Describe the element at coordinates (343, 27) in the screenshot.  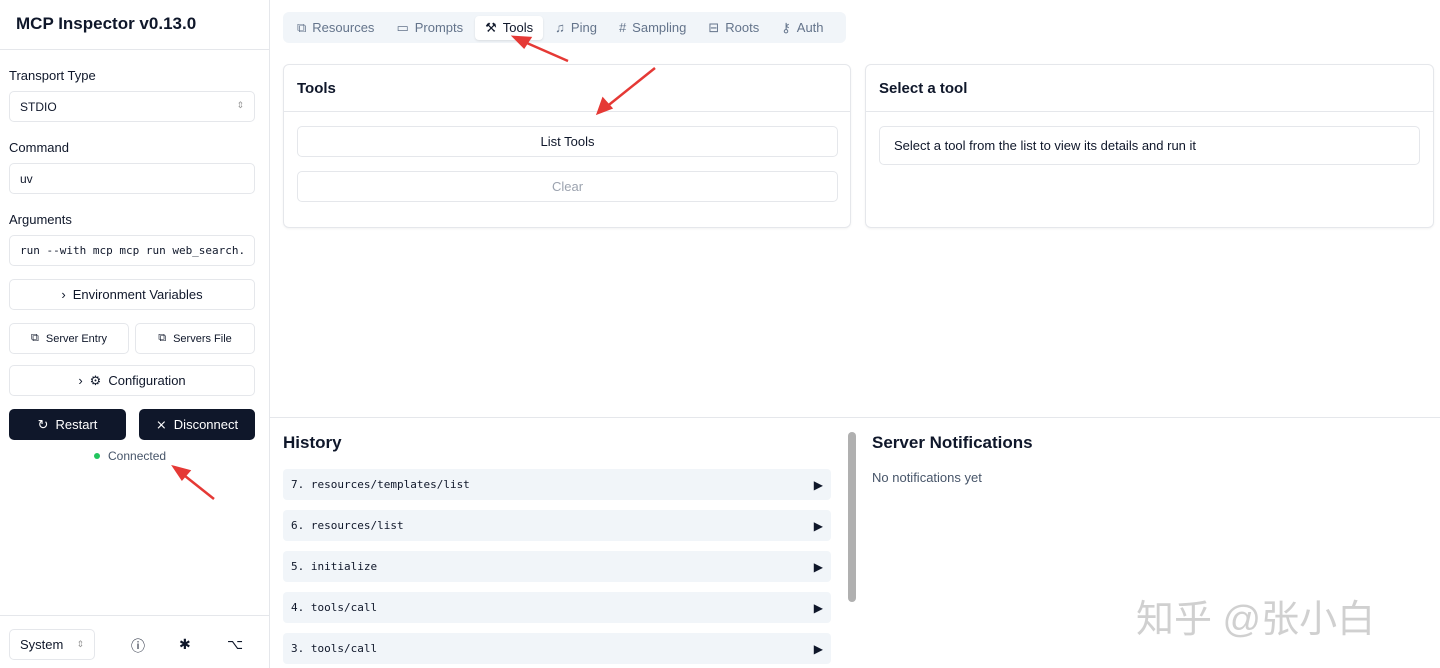
I see `tab-label: Resources` at that location.